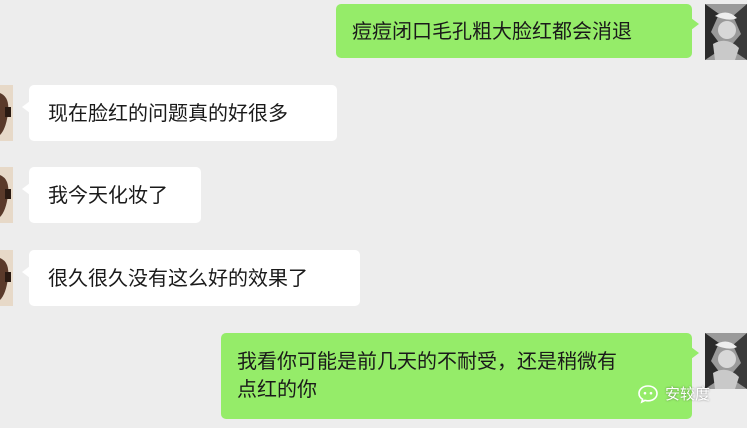  I want to click on message-bubble-other: 现在脸红的问题真的好很多, so click(179, 113).